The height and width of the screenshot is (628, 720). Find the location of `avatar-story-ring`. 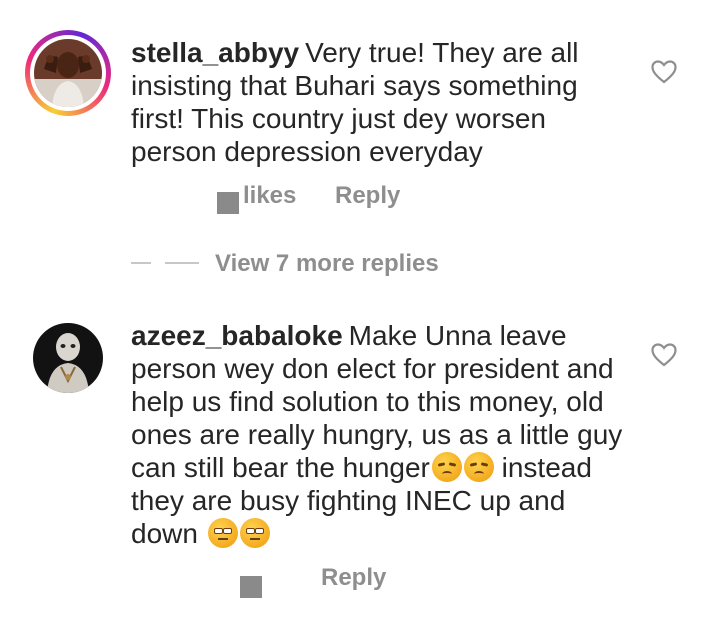

avatar-story-ring is located at coordinates (68, 73).